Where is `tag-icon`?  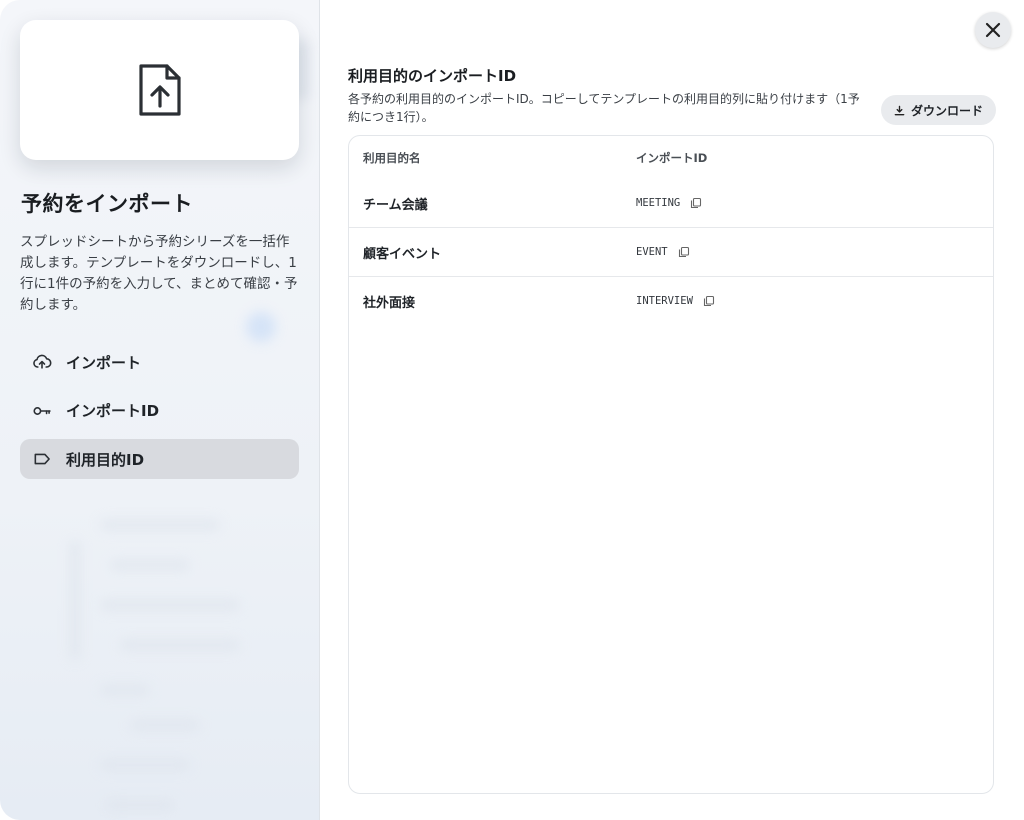 tag-icon is located at coordinates (42, 459).